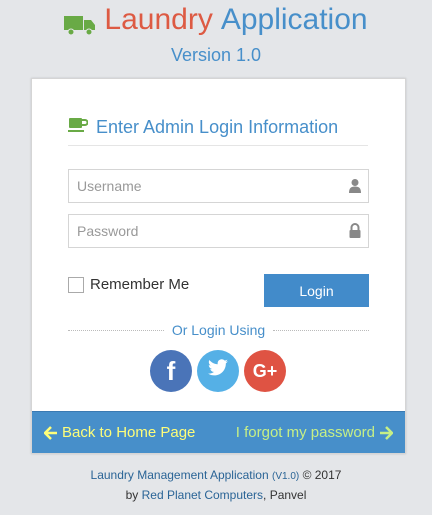  What do you see at coordinates (116, 330) in the screenshot?
I see `divider-line-left` at bounding box center [116, 330].